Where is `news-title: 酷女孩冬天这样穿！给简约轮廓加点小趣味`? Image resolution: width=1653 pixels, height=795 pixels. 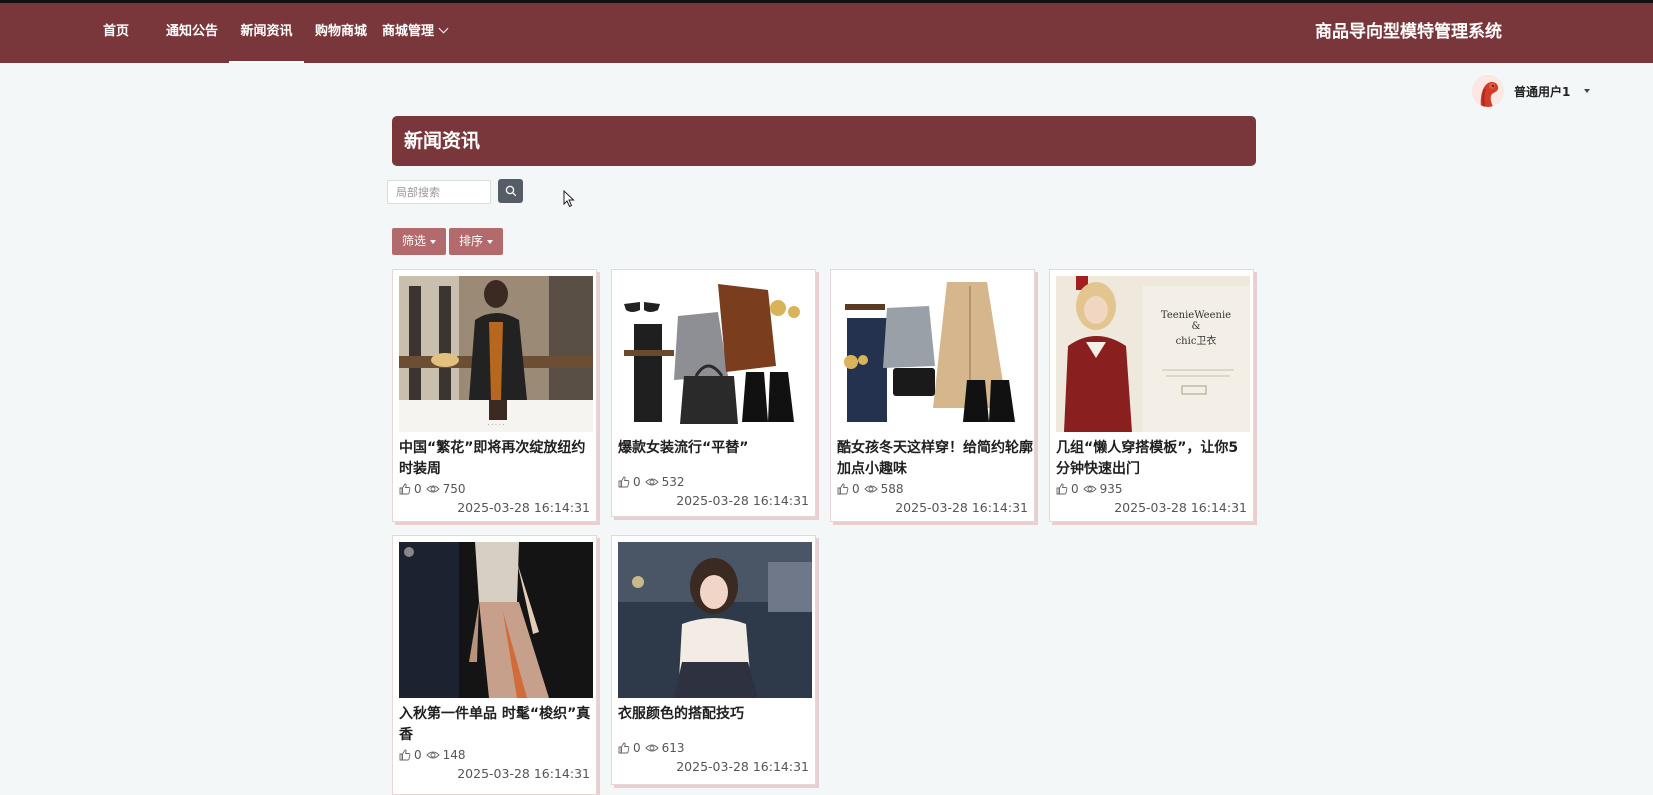 news-title: 酷女孩冬天这样穿！给简约轮廓加点小趣味 is located at coordinates (935, 458).